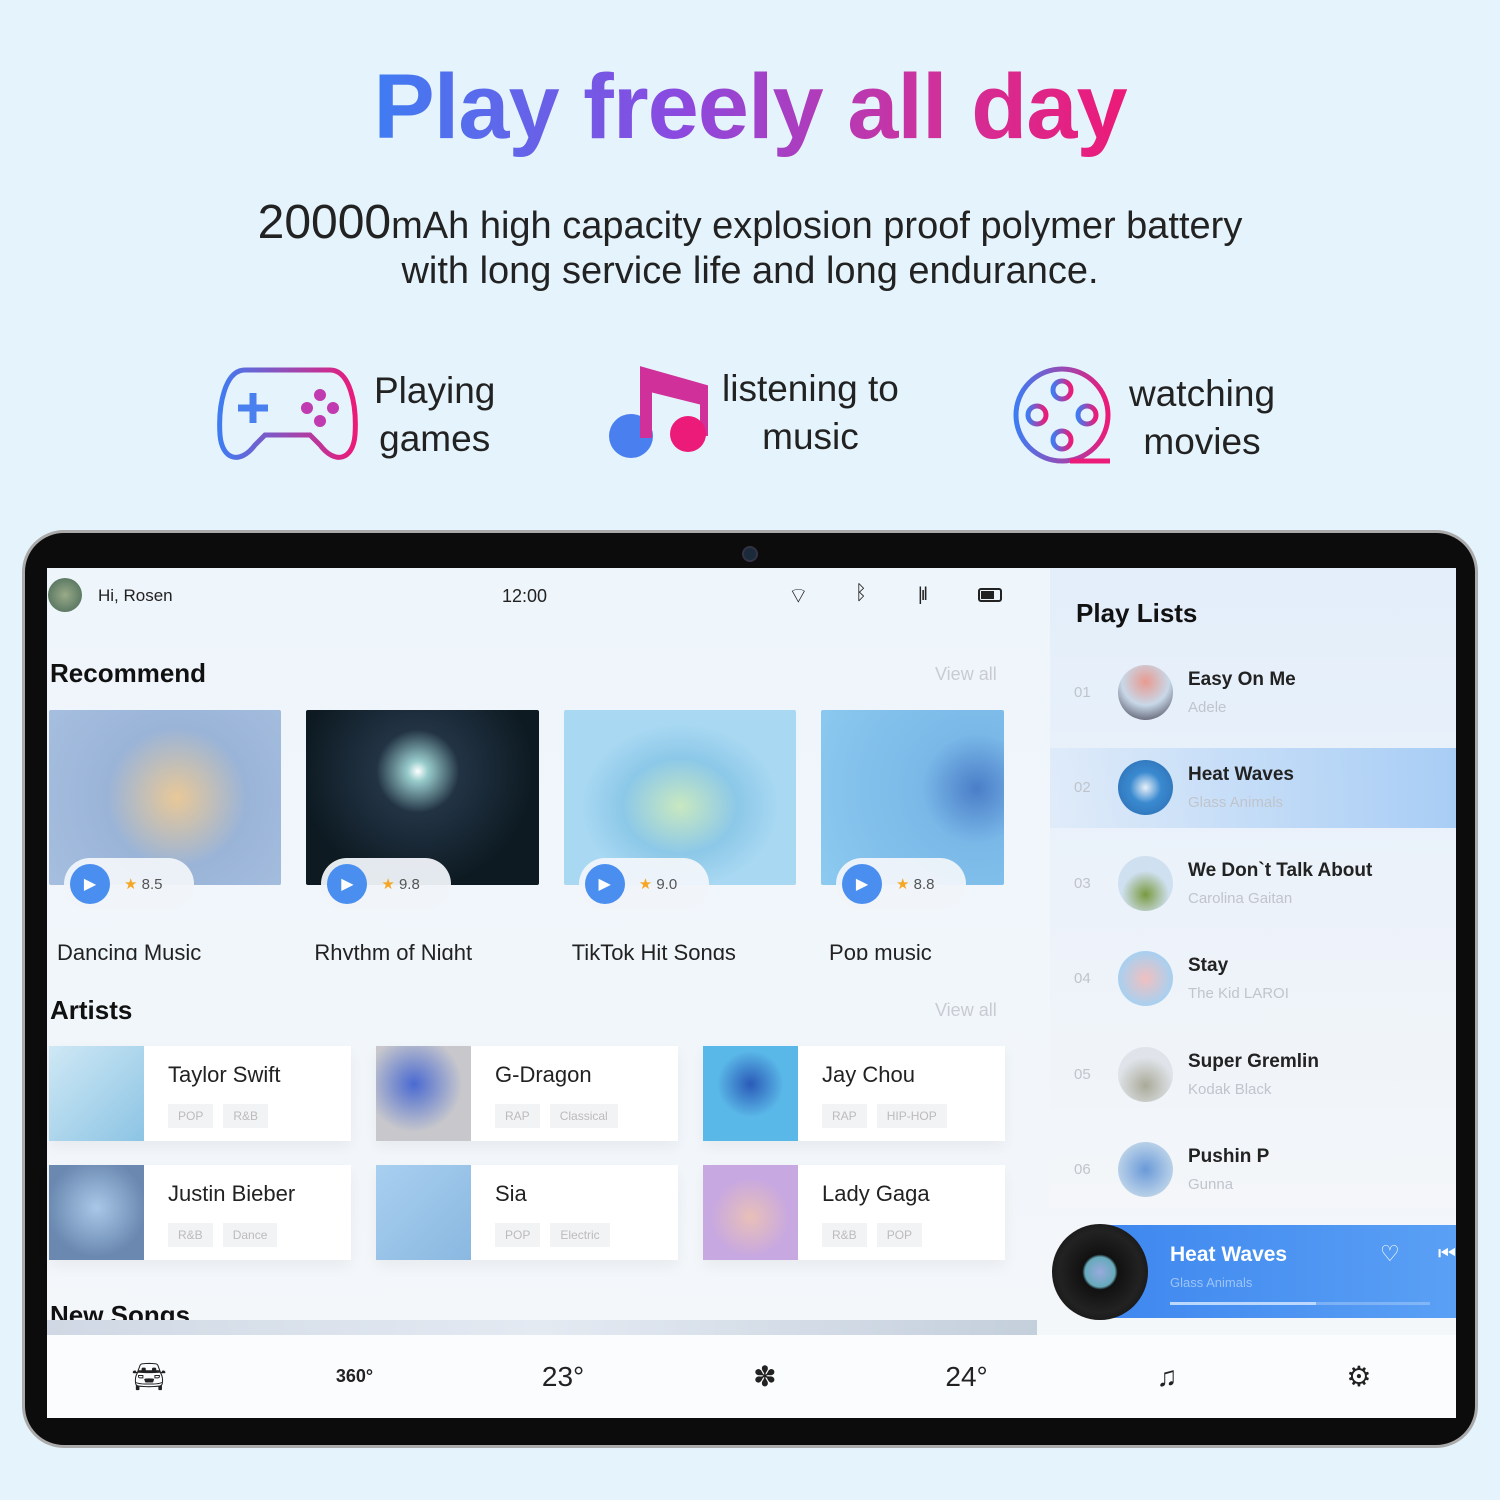  Describe the element at coordinates (966, 1377) in the screenshot. I see `temperature-right: 24°` at that location.